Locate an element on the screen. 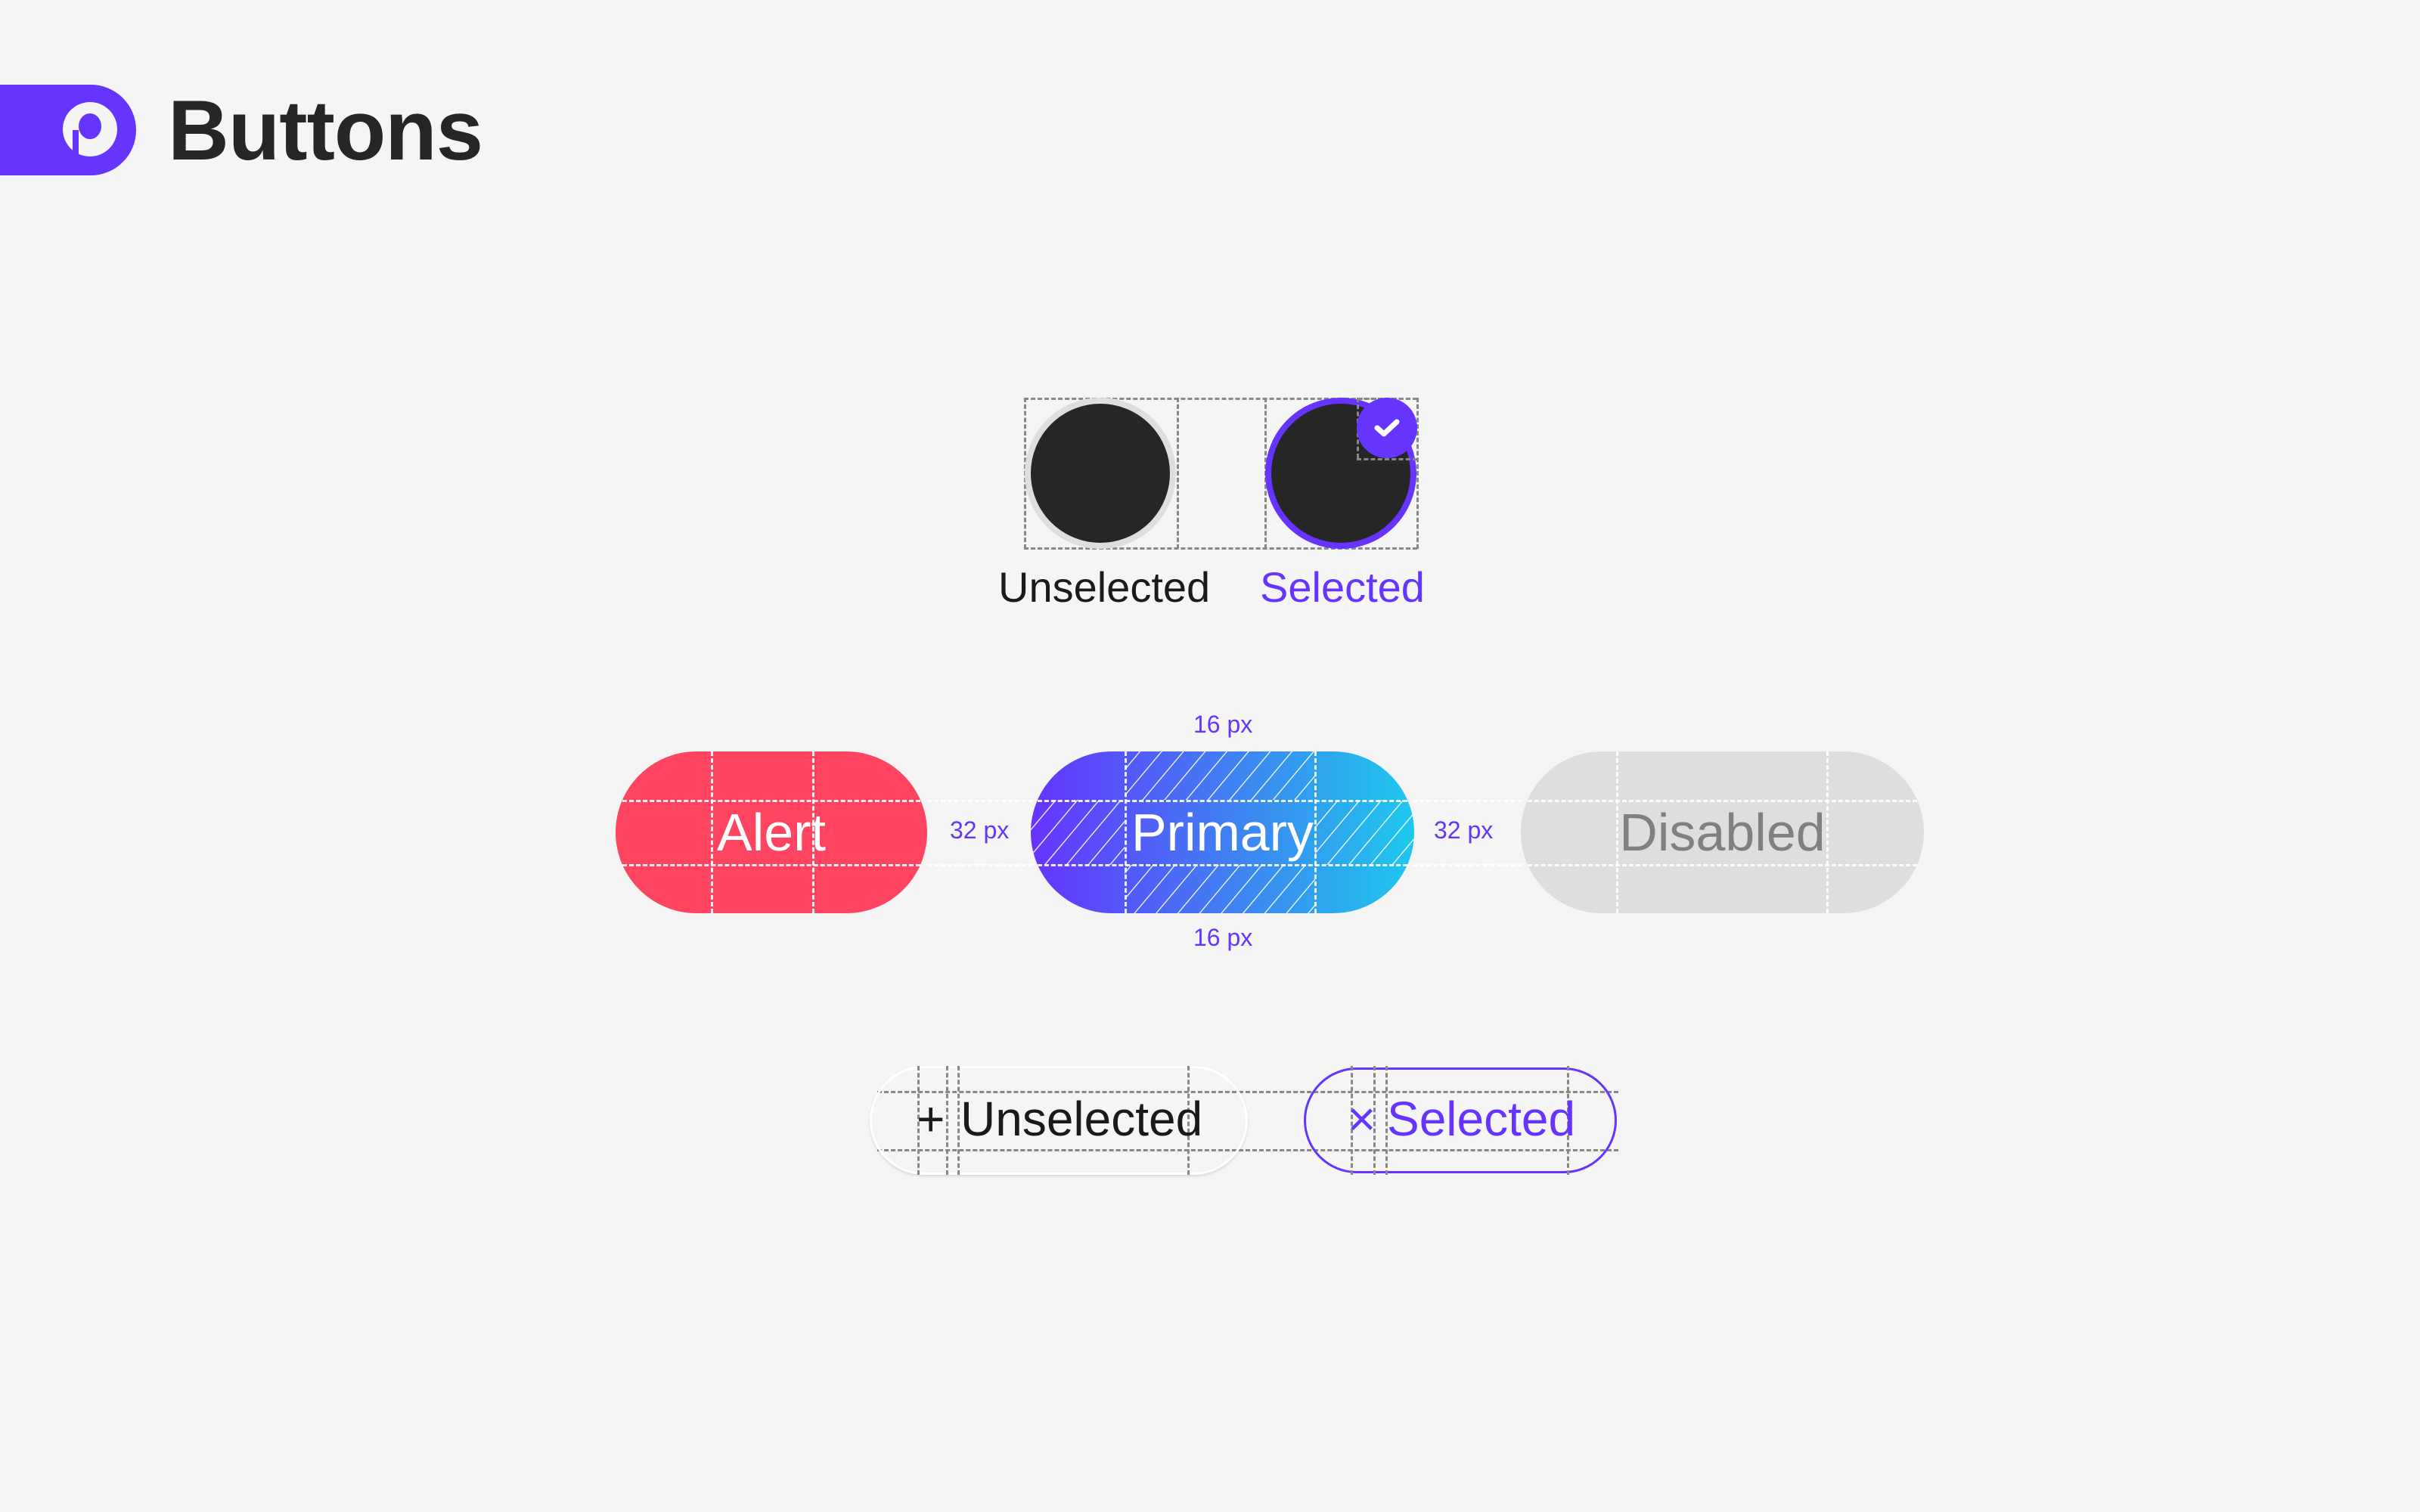 This screenshot has height=1512, width=2420. alert-button: Alert is located at coordinates (771, 832).